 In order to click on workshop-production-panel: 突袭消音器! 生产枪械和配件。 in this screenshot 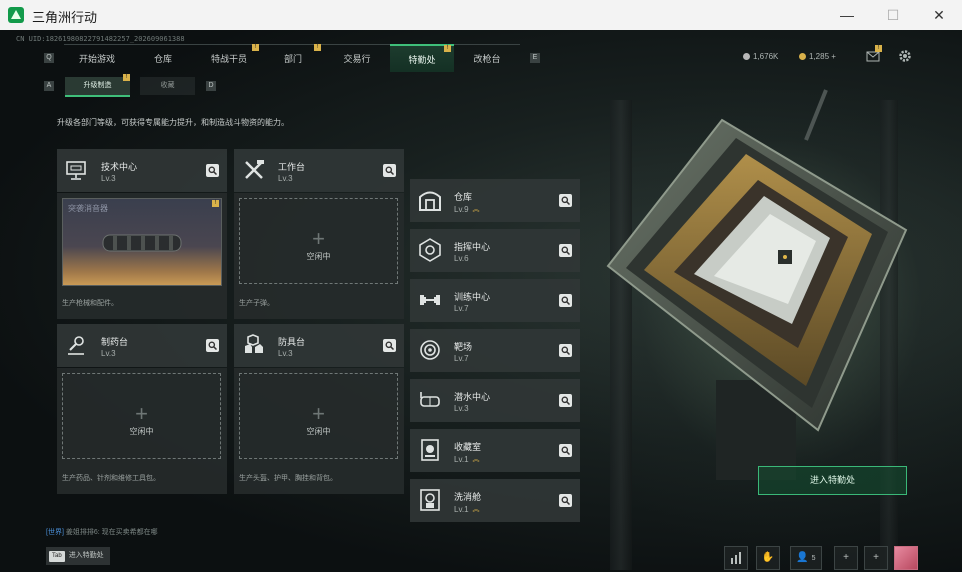, I will do `click(142, 256)`.